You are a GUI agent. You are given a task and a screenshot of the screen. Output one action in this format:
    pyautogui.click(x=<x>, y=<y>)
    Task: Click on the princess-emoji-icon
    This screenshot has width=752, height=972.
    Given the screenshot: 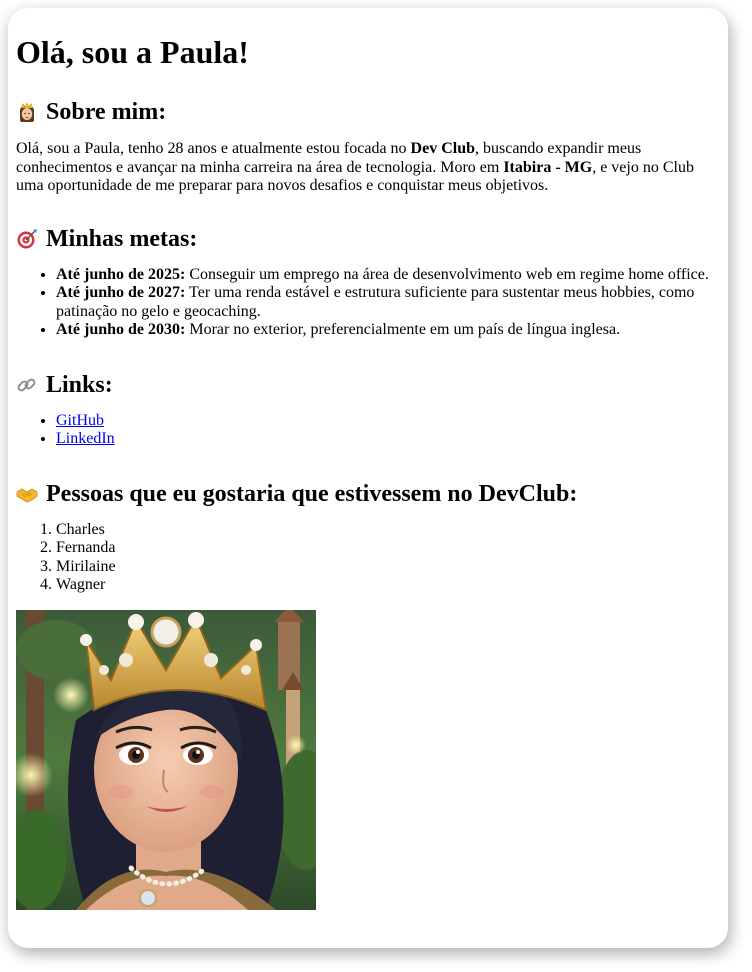 What is the action you would take?
    pyautogui.click(x=27, y=112)
    